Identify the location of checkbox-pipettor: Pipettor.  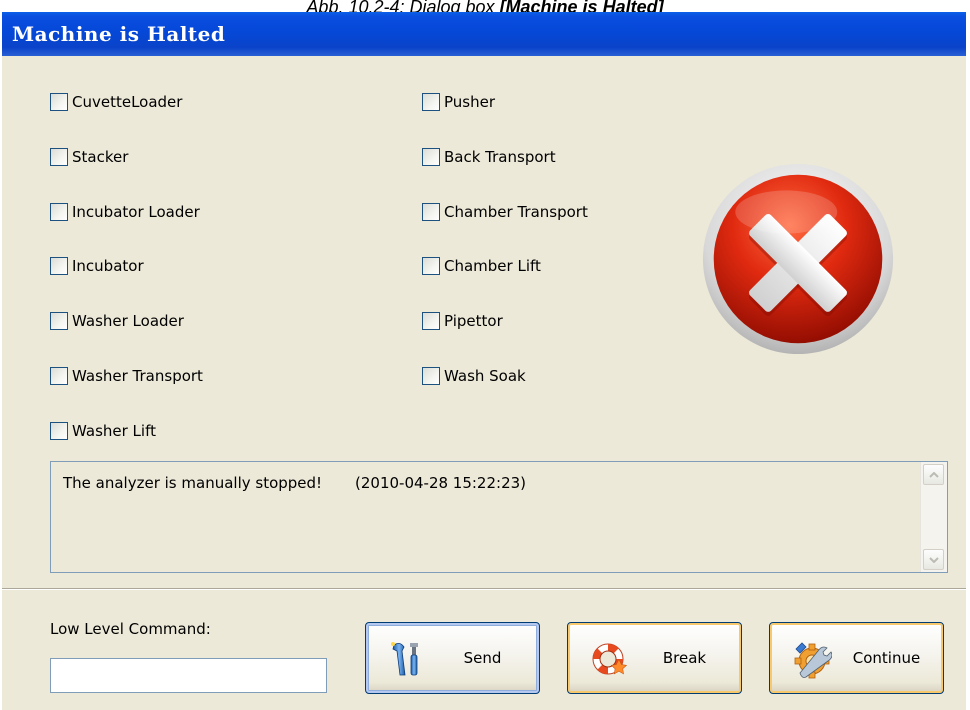
(462, 321).